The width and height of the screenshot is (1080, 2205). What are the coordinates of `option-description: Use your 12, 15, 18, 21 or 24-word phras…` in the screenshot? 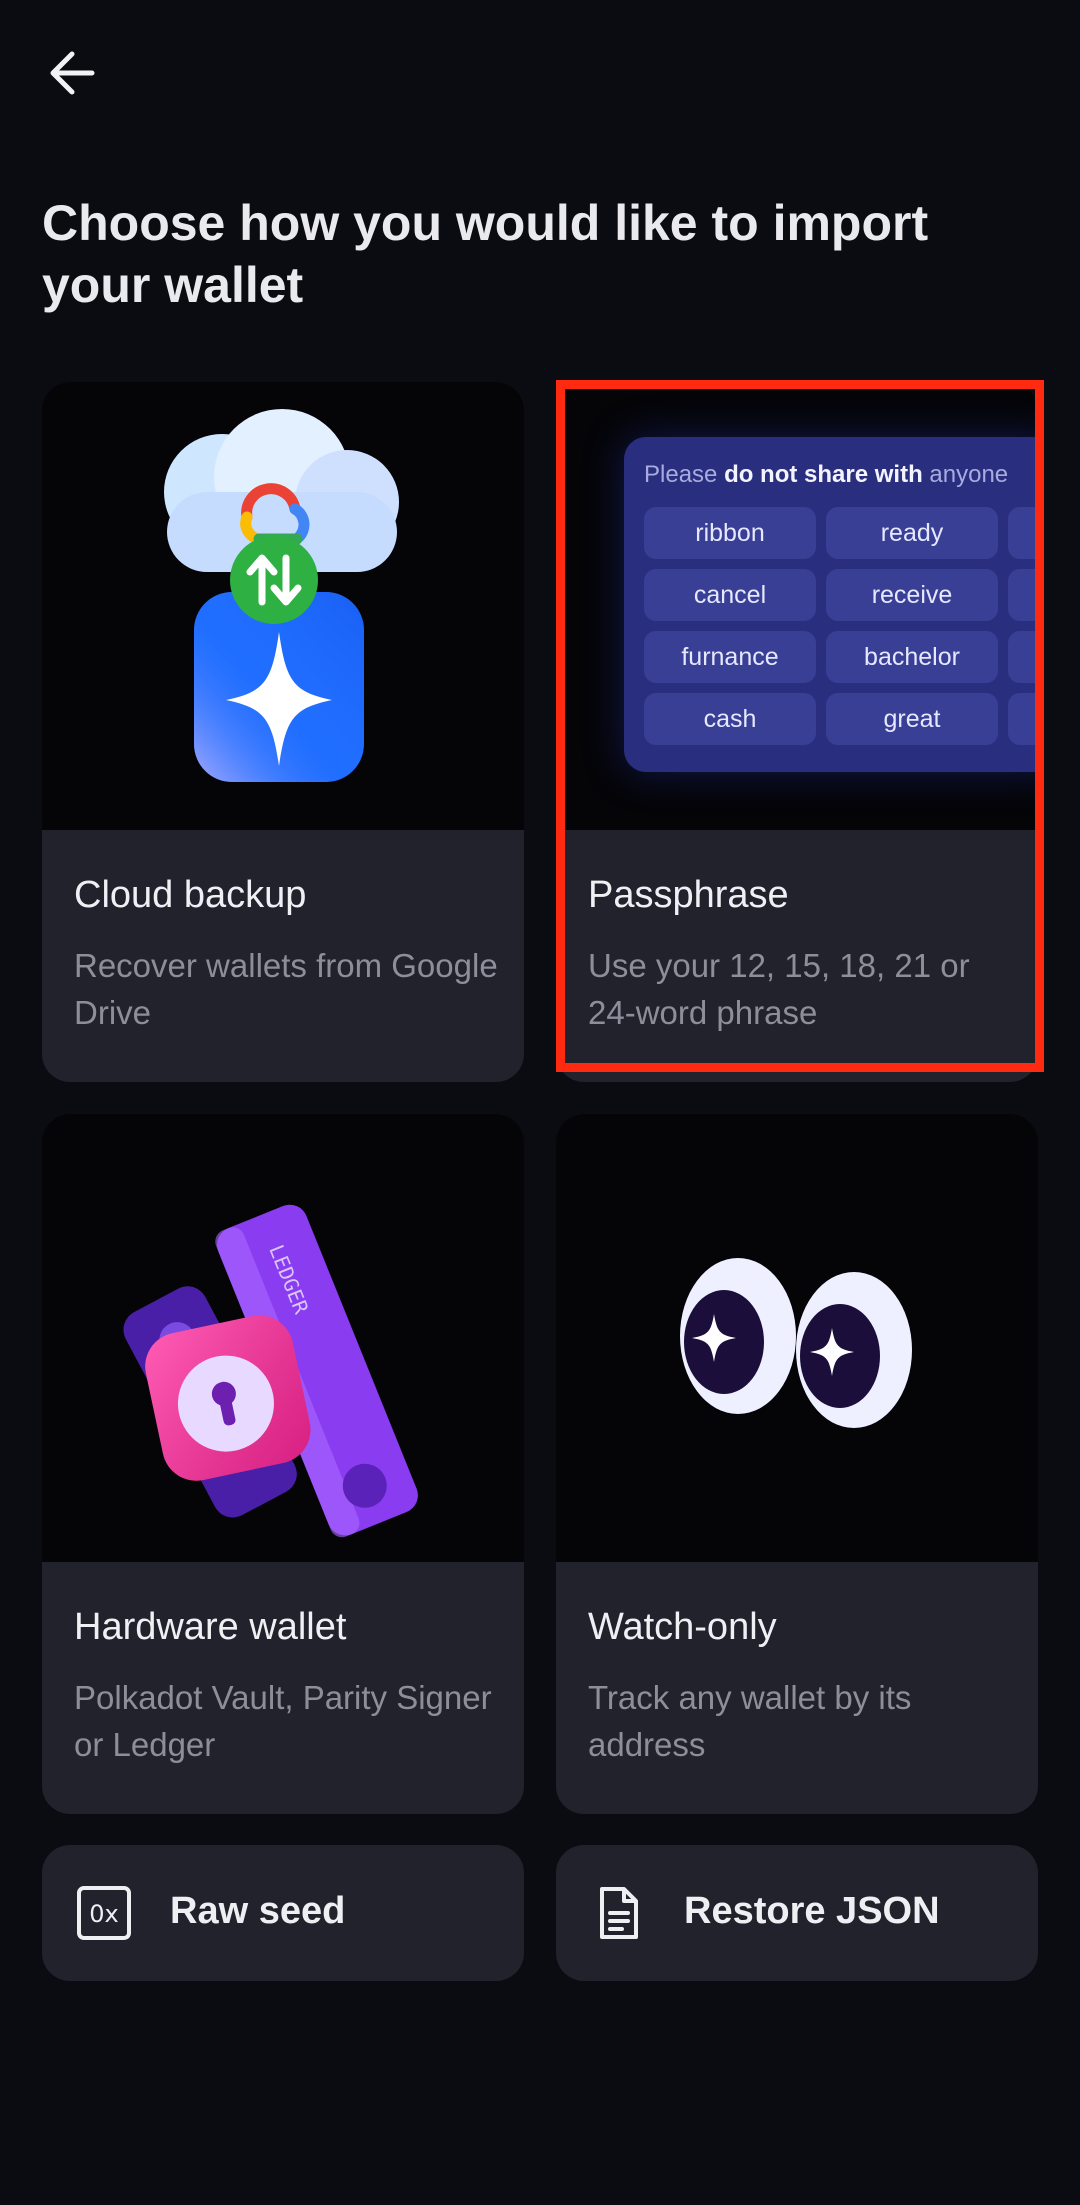 It's located at (779, 989).